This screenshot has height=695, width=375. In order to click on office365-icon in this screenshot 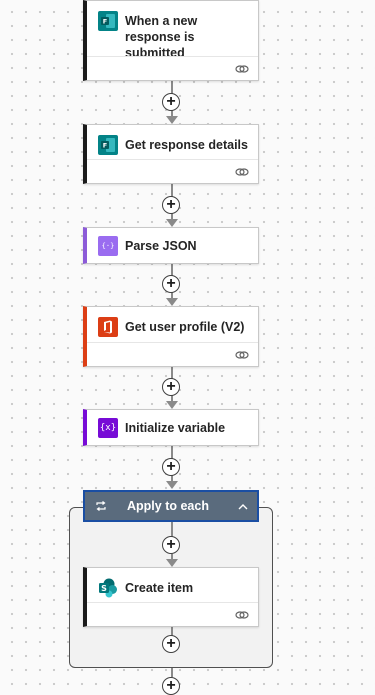, I will do `click(108, 327)`.